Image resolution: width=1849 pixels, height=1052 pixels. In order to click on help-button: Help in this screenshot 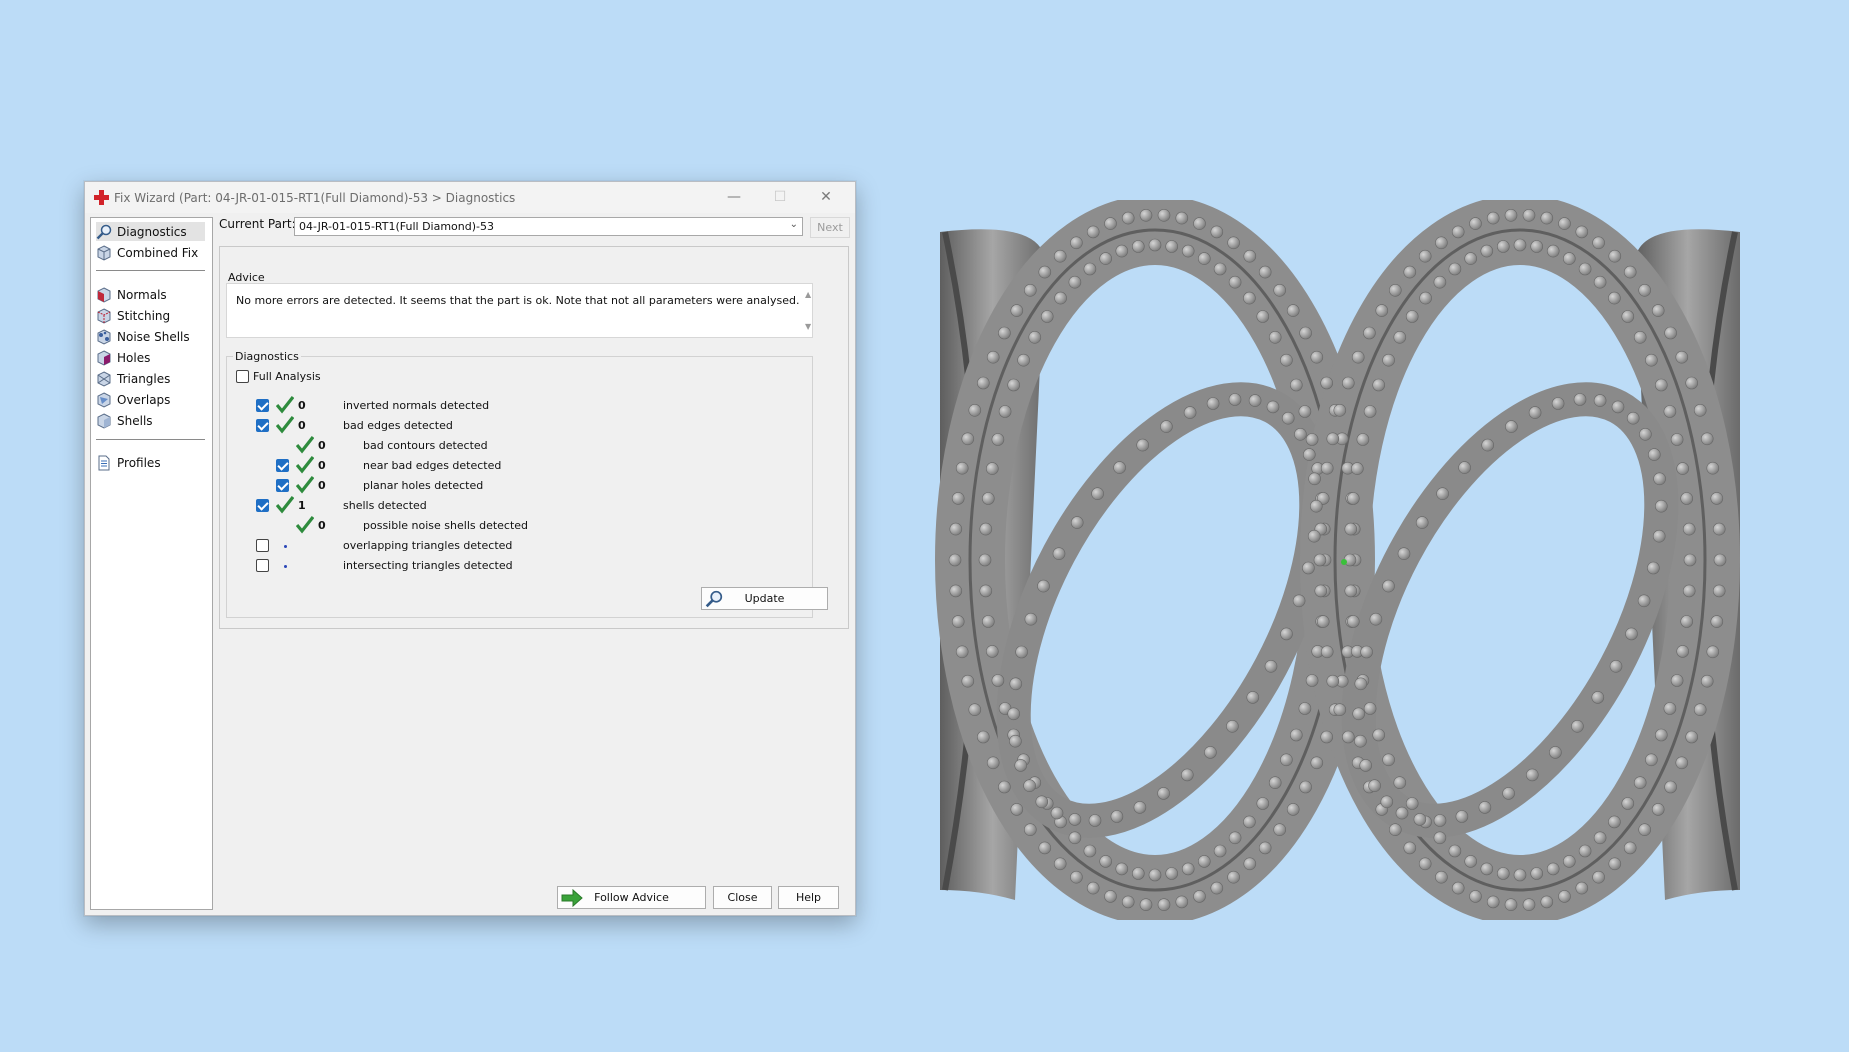, I will do `click(808, 897)`.